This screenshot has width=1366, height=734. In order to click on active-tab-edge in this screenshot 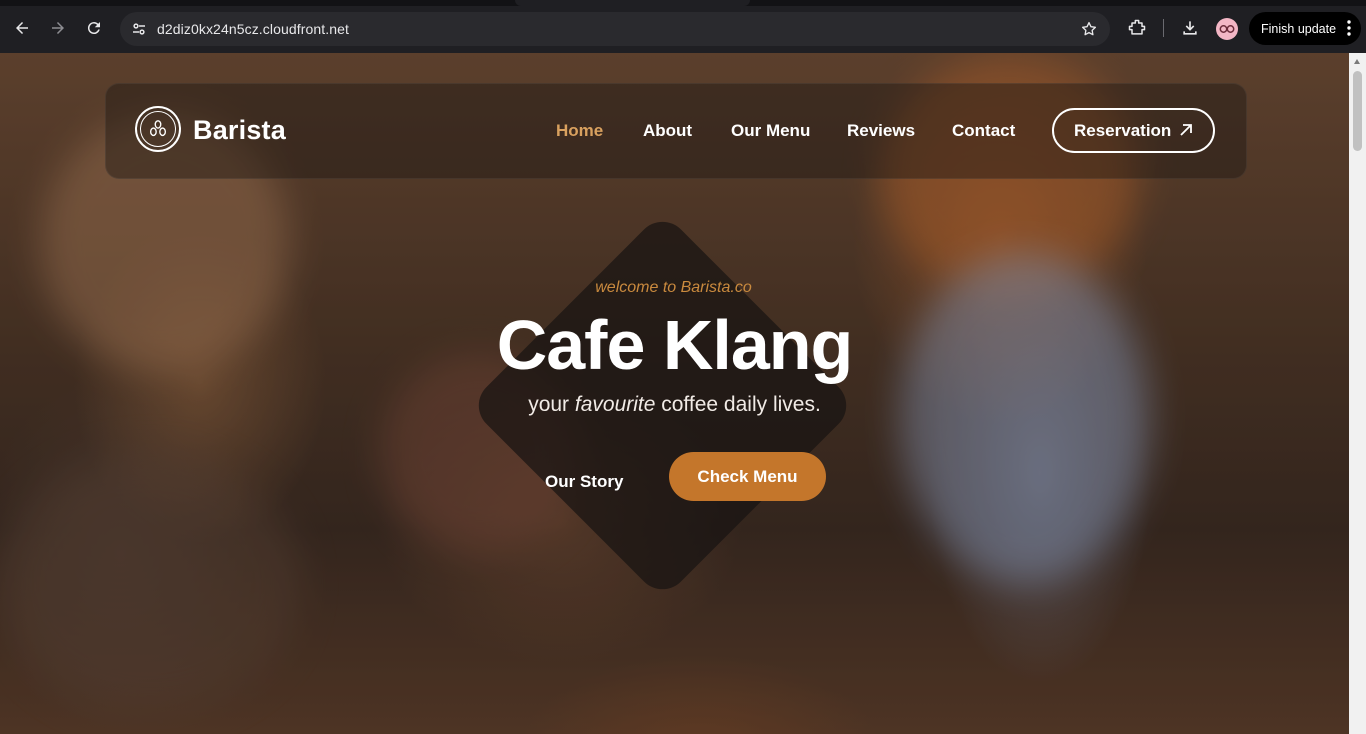, I will do `click(632, 3)`.